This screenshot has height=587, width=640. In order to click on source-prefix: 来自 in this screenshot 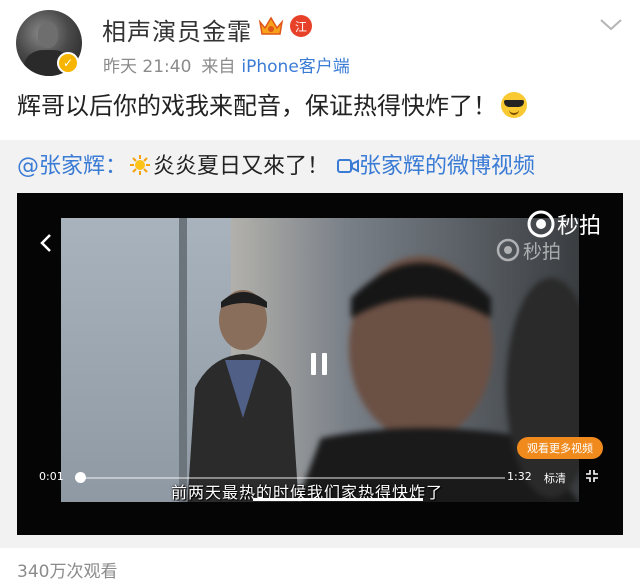, I will do `click(218, 67)`.